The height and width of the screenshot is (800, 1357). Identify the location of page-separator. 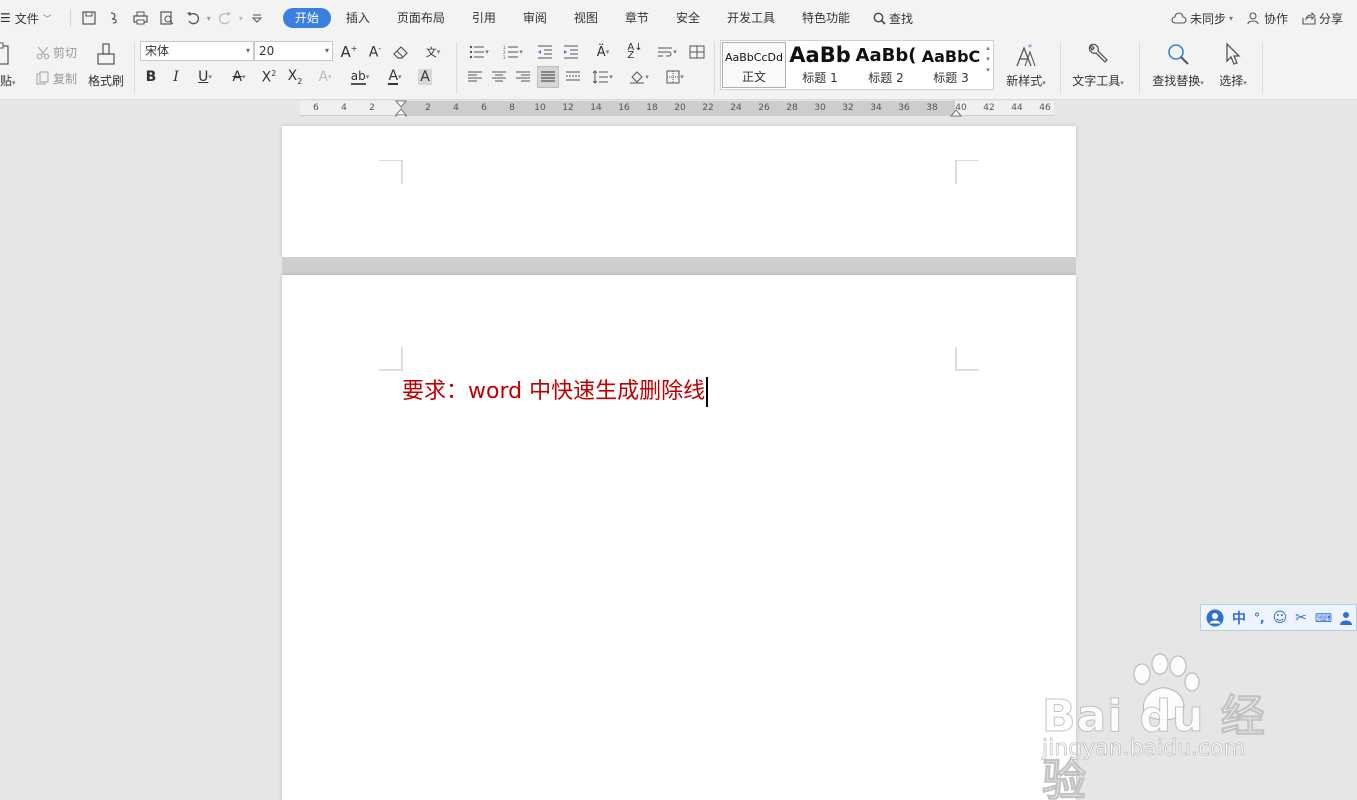
(679, 266).